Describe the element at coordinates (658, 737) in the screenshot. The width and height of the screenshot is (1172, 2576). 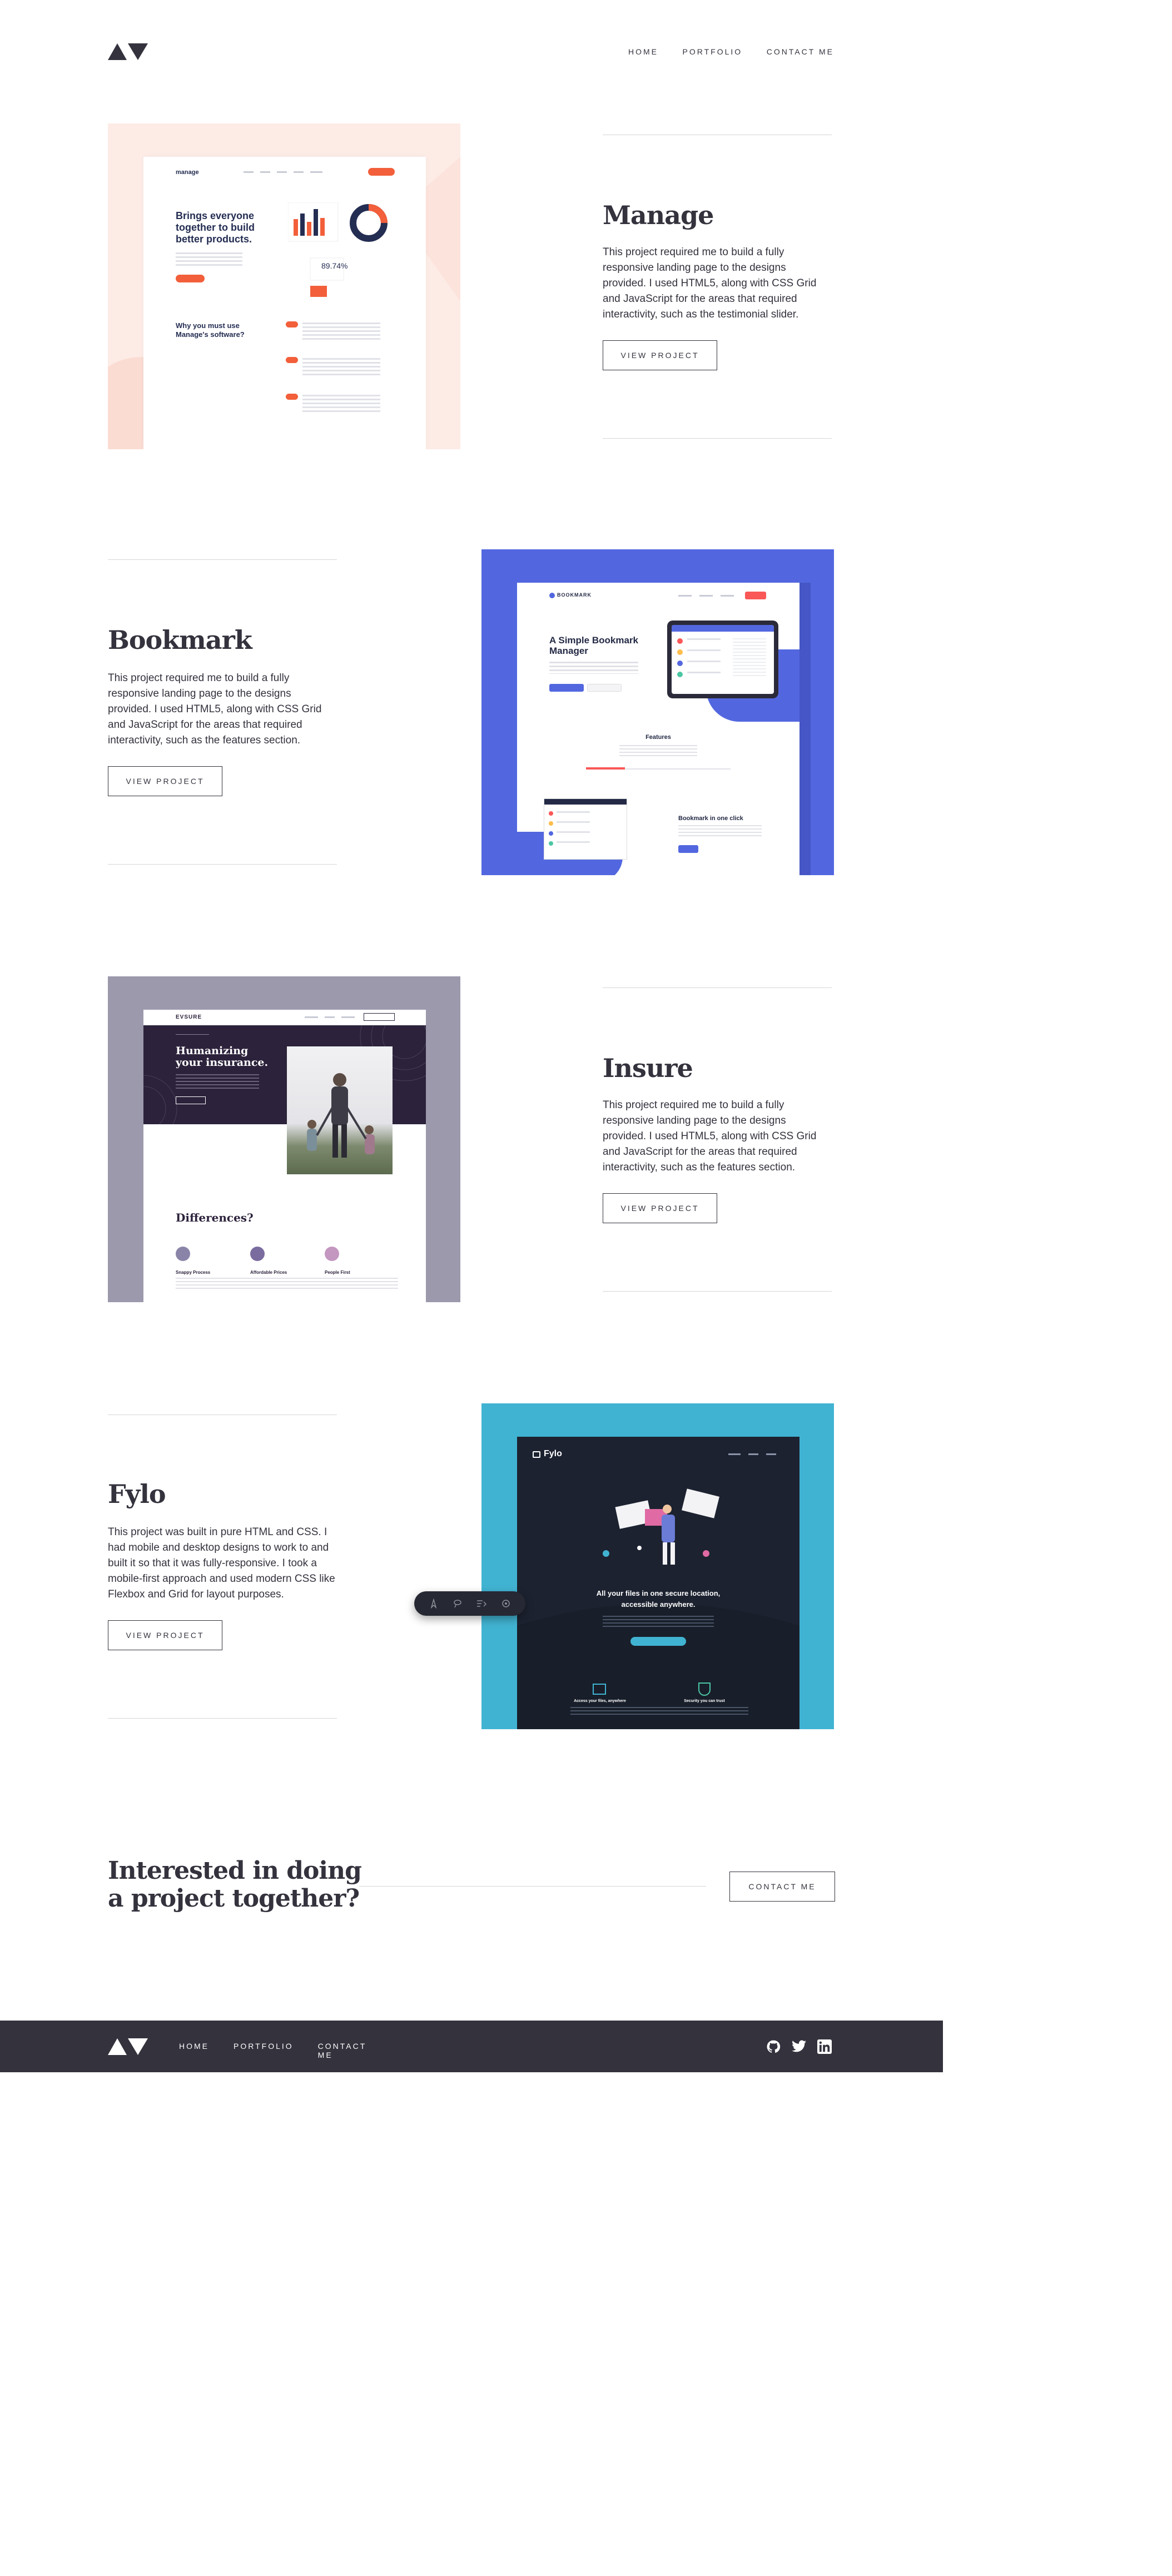
I see `bookmark-features-title: Features` at that location.